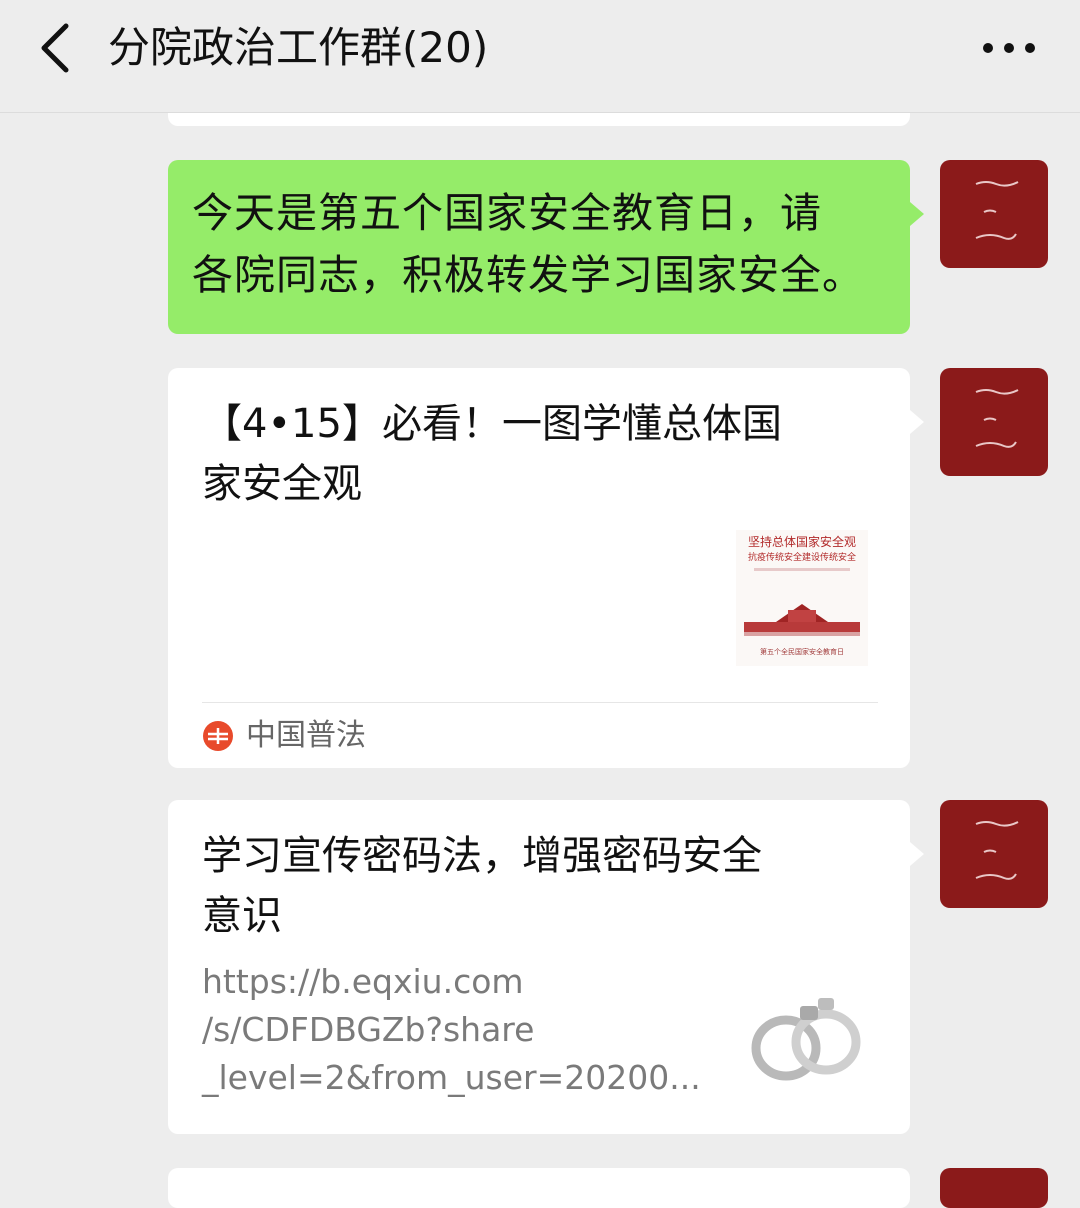 The height and width of the screenshot is (1208, 1080). I want to click on thumbnail-subheadline: 抗疫传统安全建设传统安全, so click(802, 557).